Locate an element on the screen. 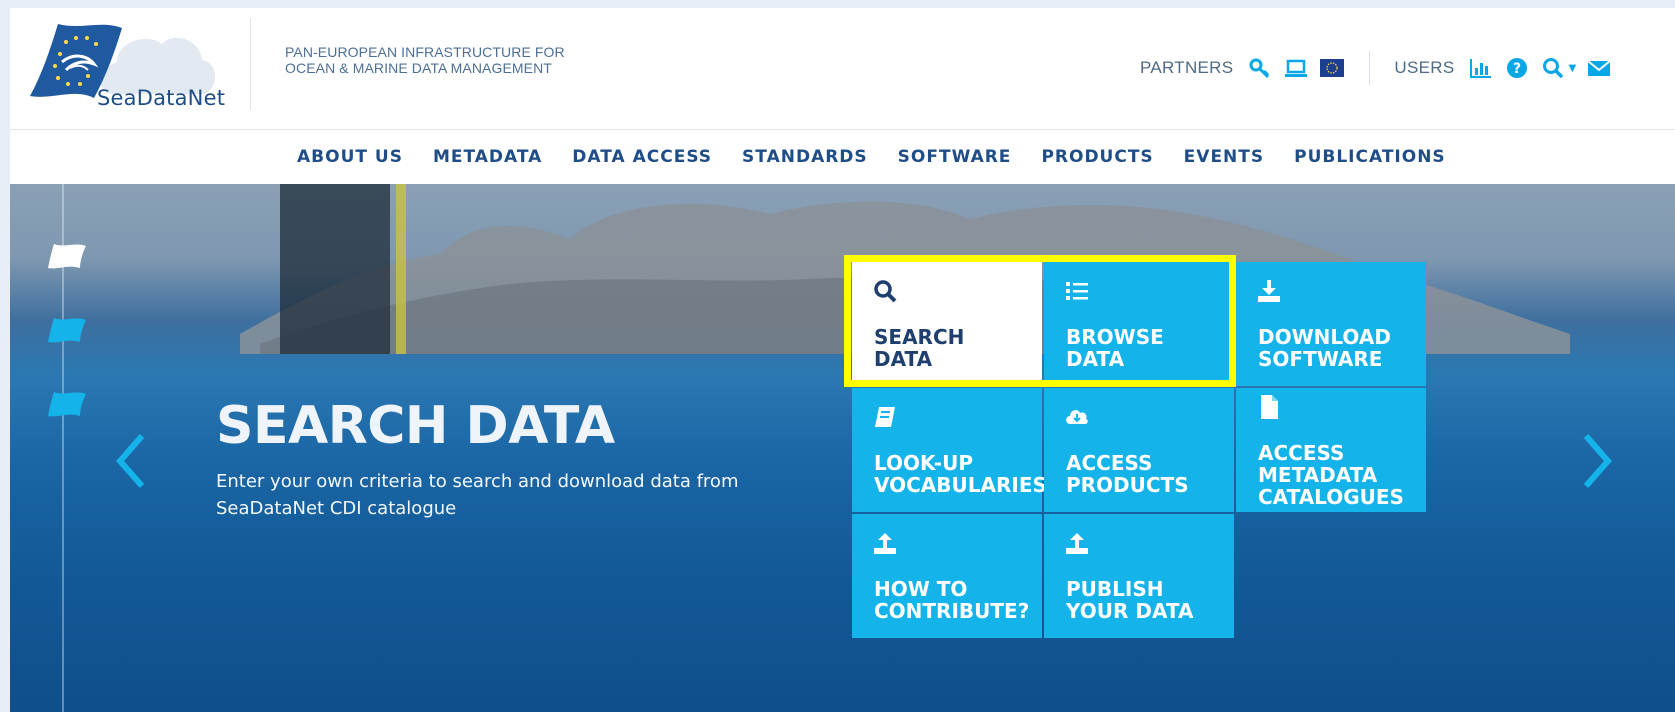 This screenshot has height=712, width=1675. tile-access-metadata-catalogues: ACCESS METADATA CATALOGUES is located at coordinates (1331, 450).